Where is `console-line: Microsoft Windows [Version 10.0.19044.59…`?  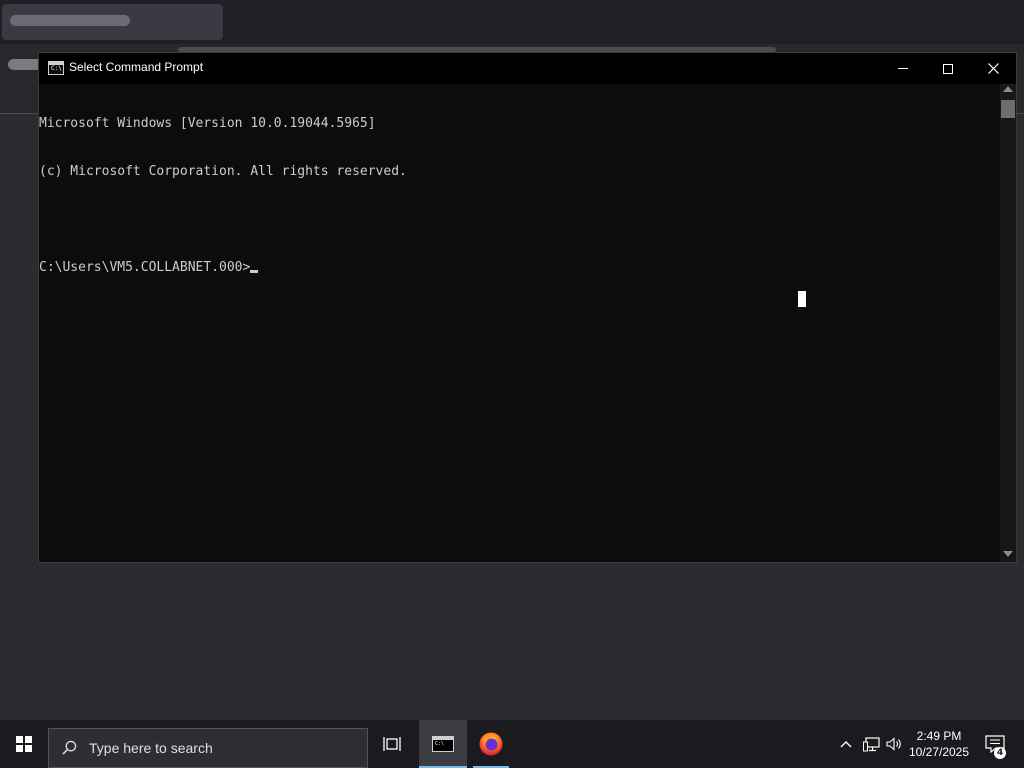
console-line: Microsoft Windows [Version 10.0.19044.59… is located at coordinates (207, 123).